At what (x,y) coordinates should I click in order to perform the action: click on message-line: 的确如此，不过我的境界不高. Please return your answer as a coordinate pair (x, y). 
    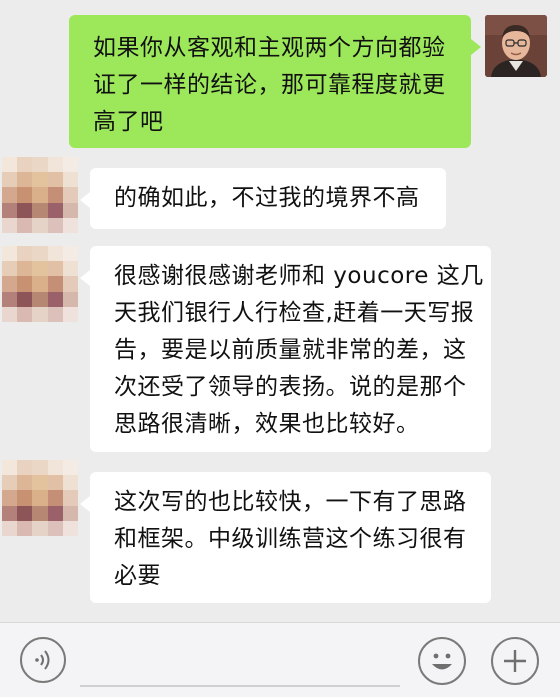
    Looking at the image, I should click on (267, 198).